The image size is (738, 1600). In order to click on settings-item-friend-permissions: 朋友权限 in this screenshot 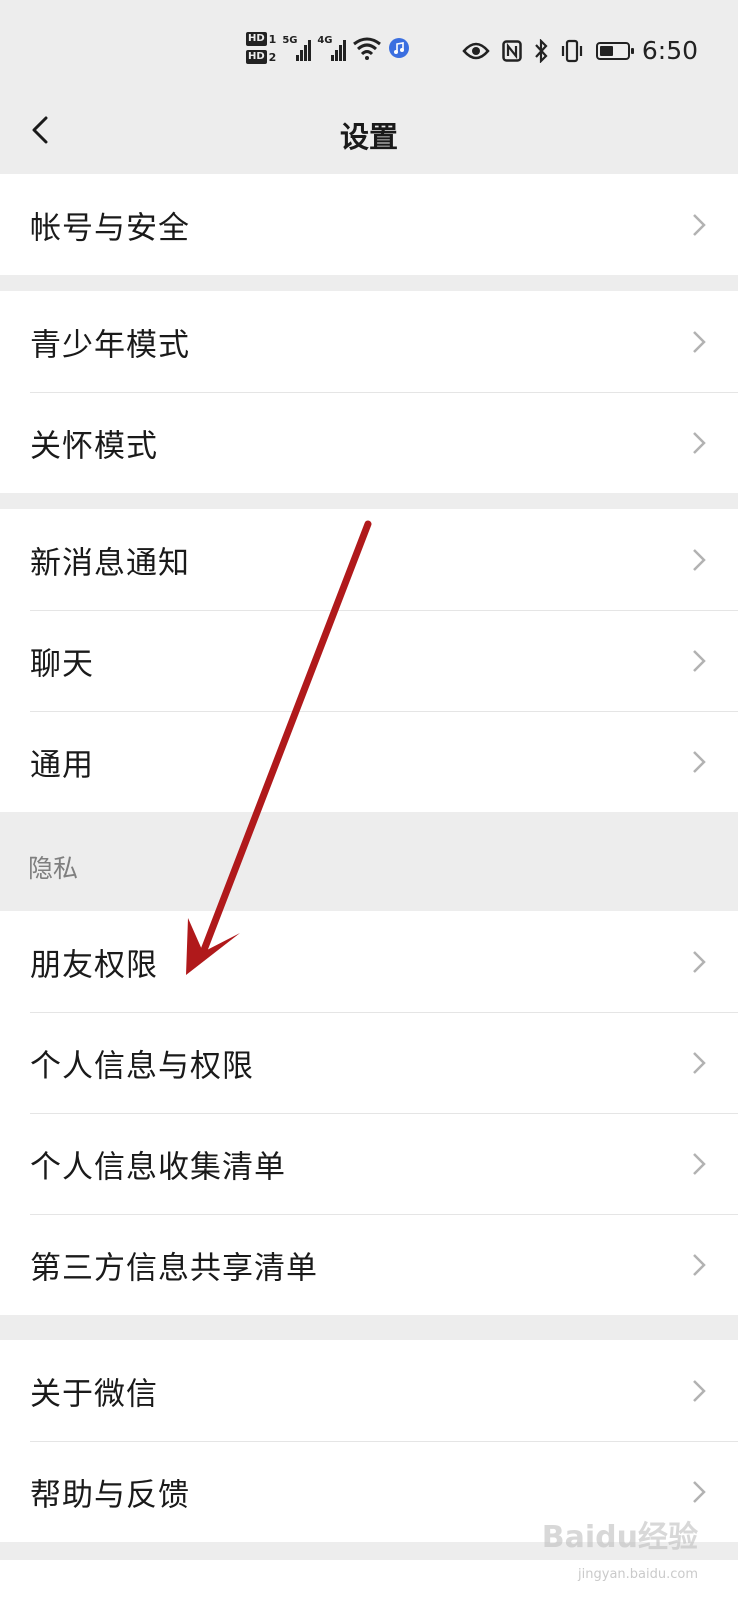, I will do `click(369, 961)`.